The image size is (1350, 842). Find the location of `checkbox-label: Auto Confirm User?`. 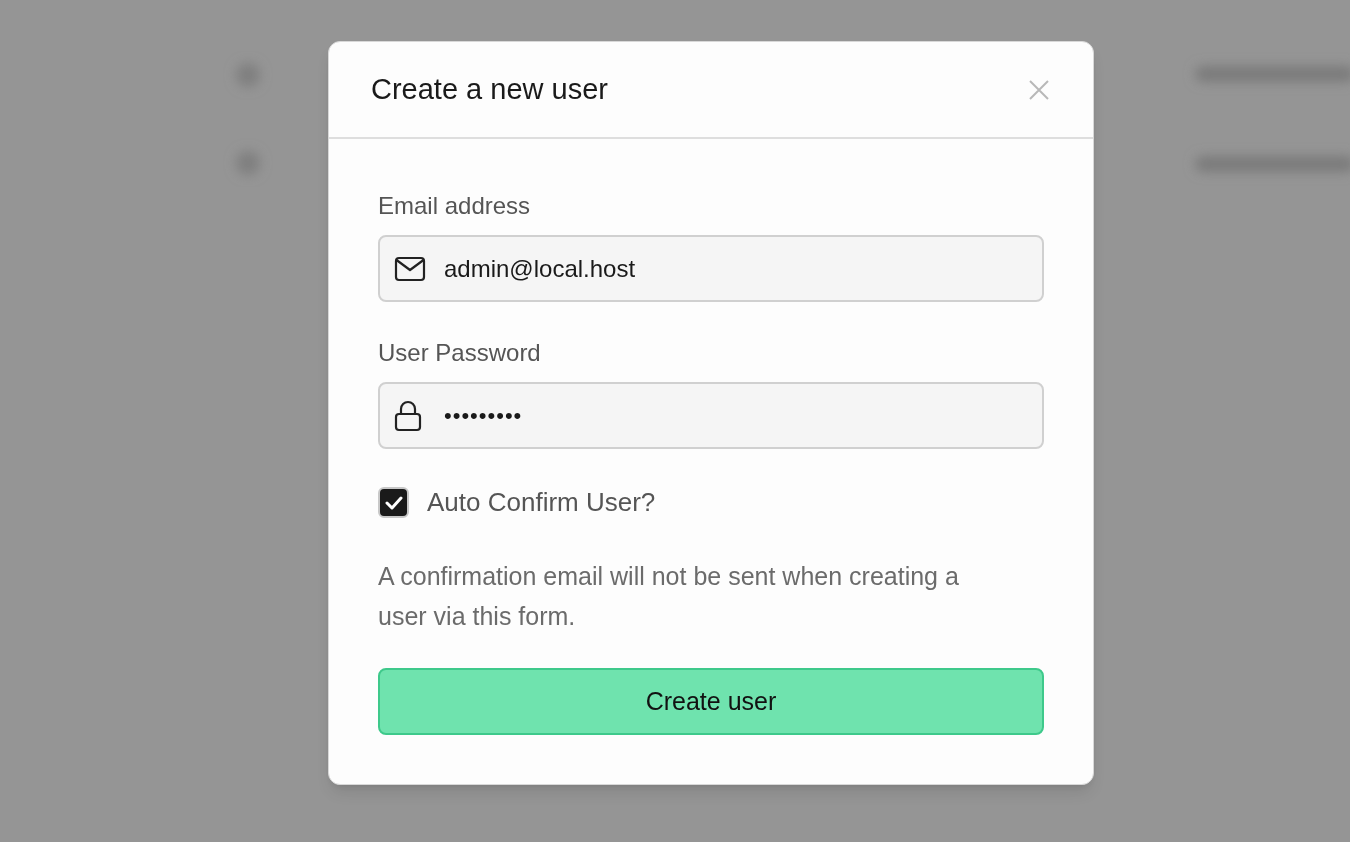

checkbox-label: Auto Confirm User? is located at coordinates (541, 502).